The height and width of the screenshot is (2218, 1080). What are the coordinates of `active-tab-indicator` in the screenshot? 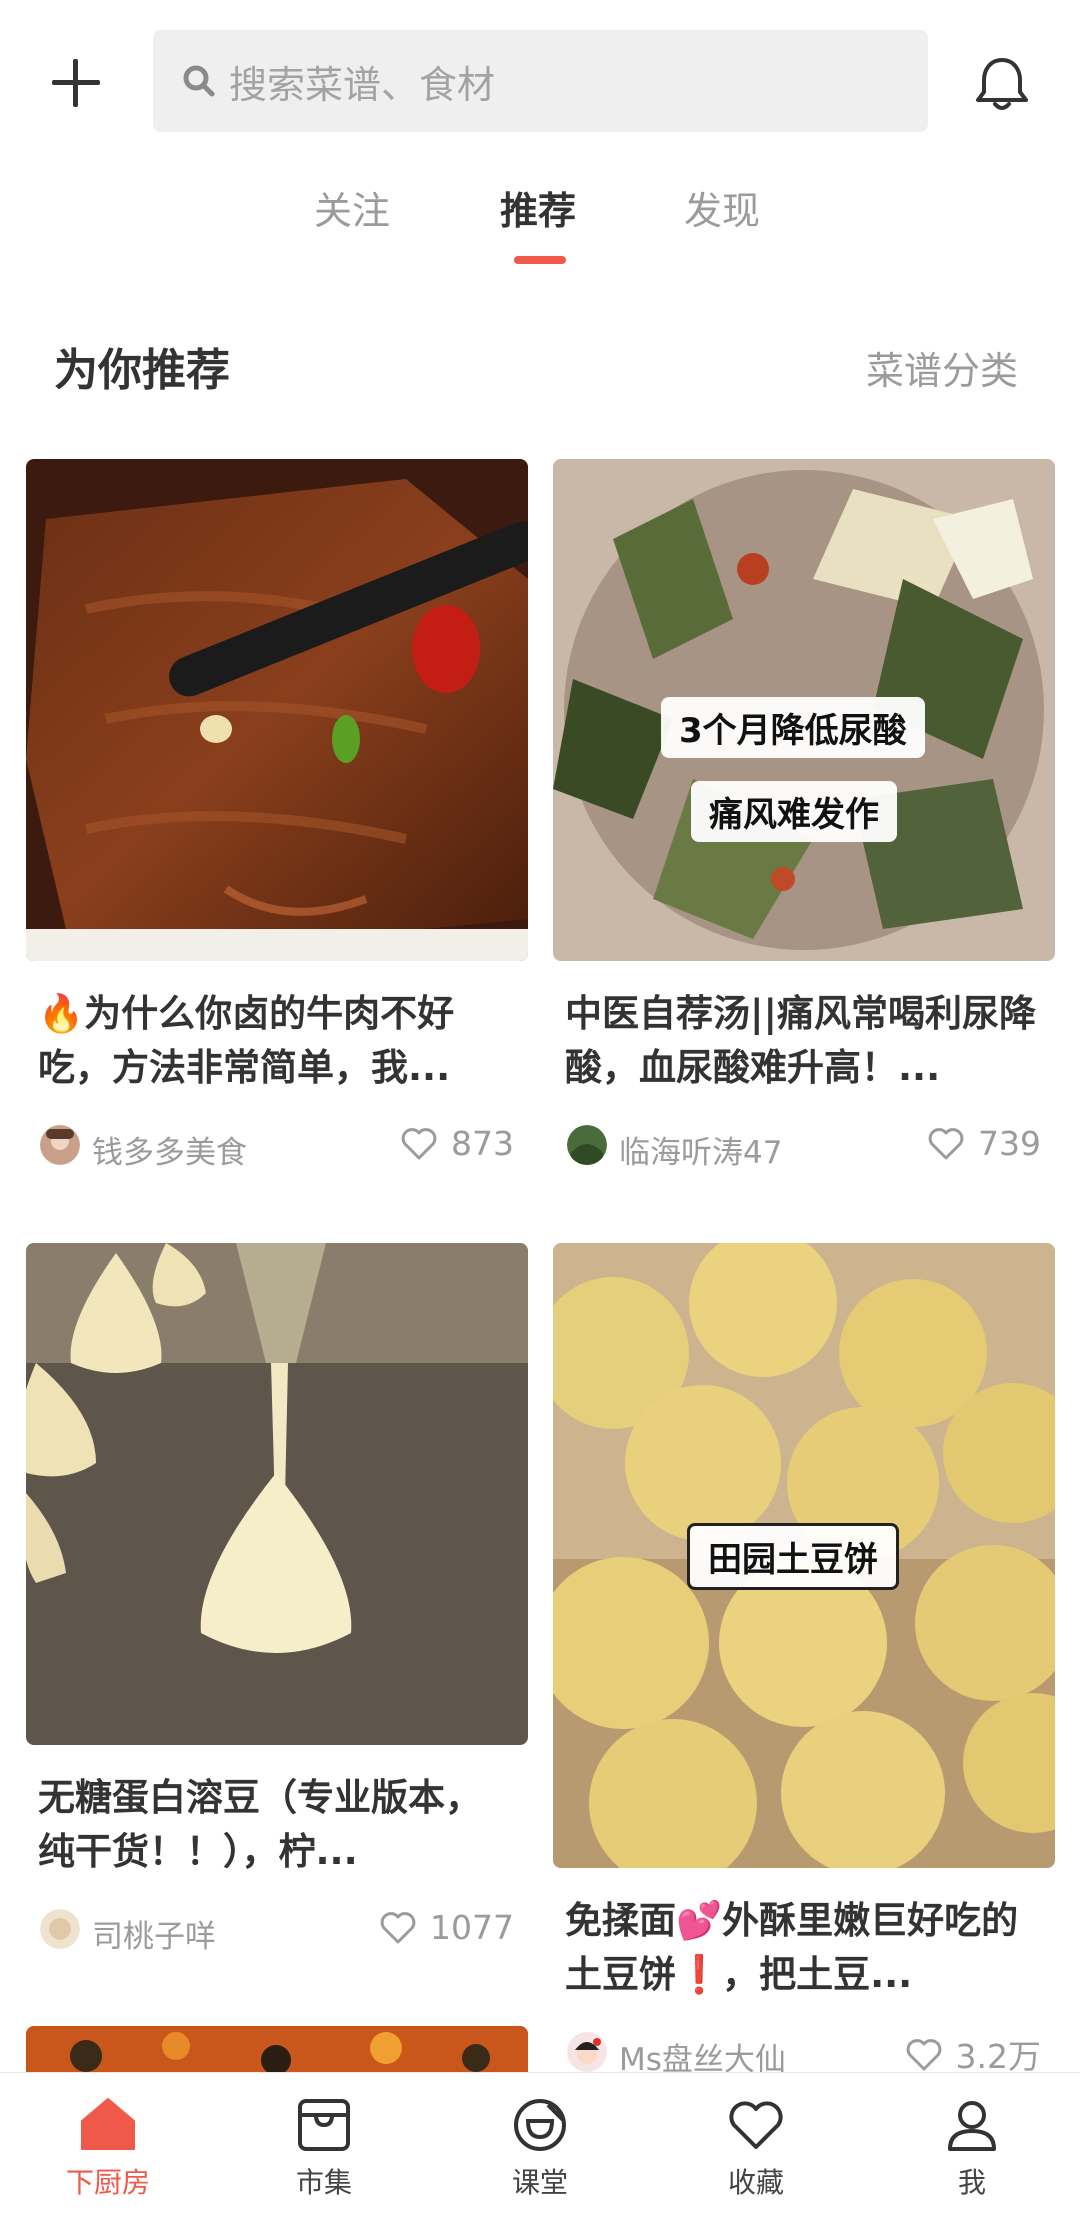 It's located at (540, 260).